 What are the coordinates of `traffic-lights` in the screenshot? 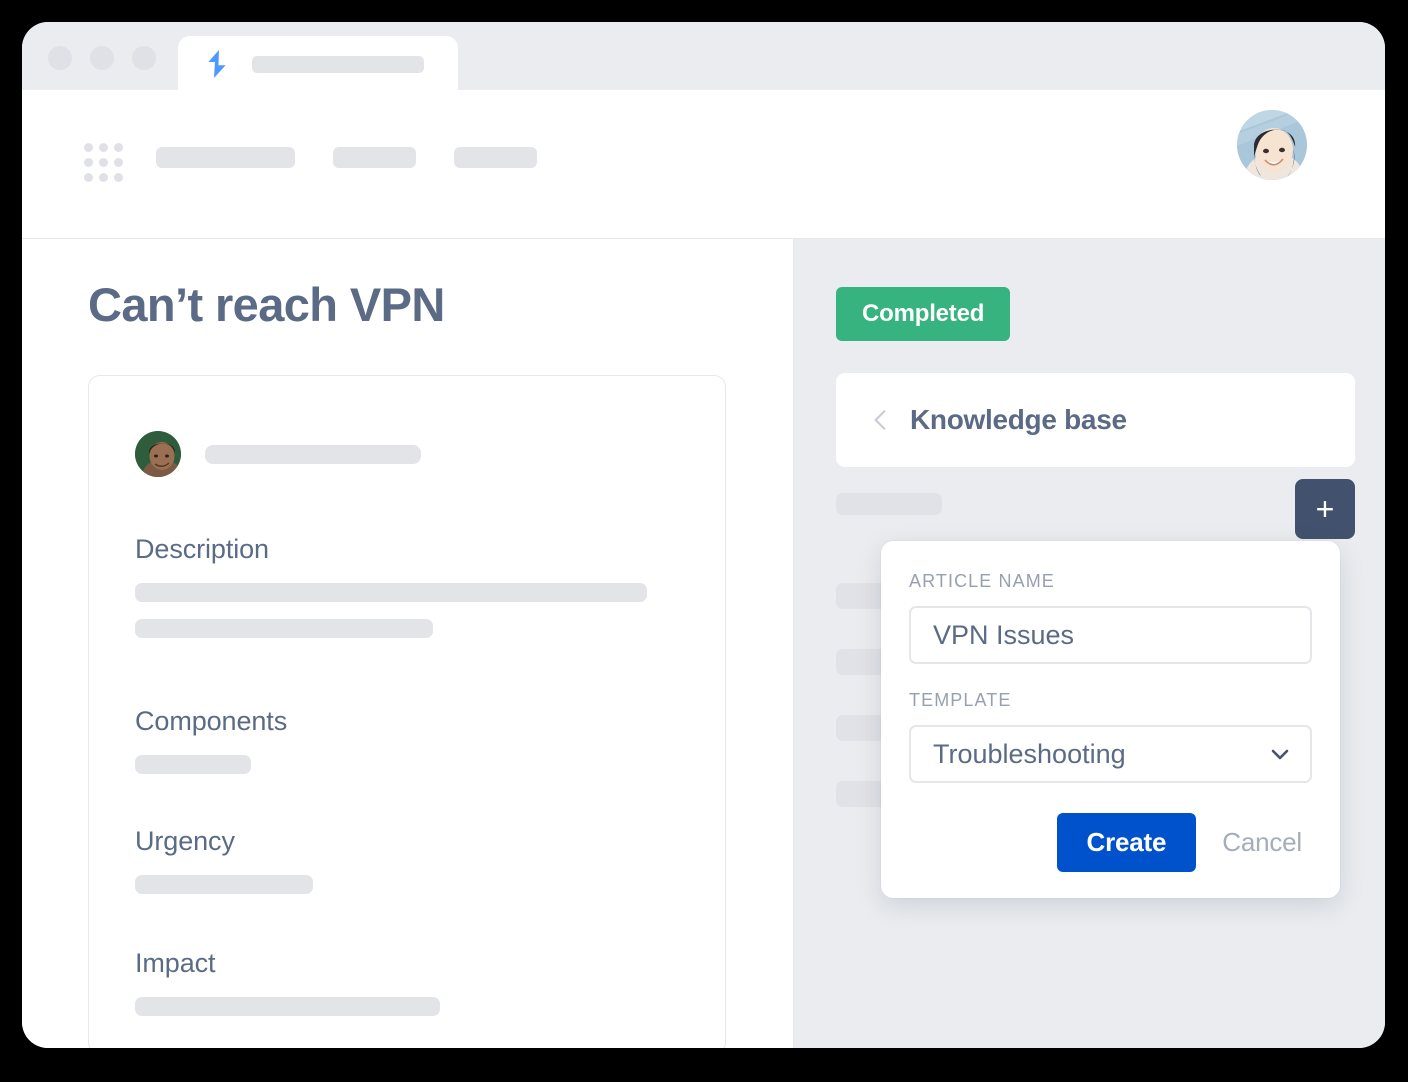 It's located at (102, 58).